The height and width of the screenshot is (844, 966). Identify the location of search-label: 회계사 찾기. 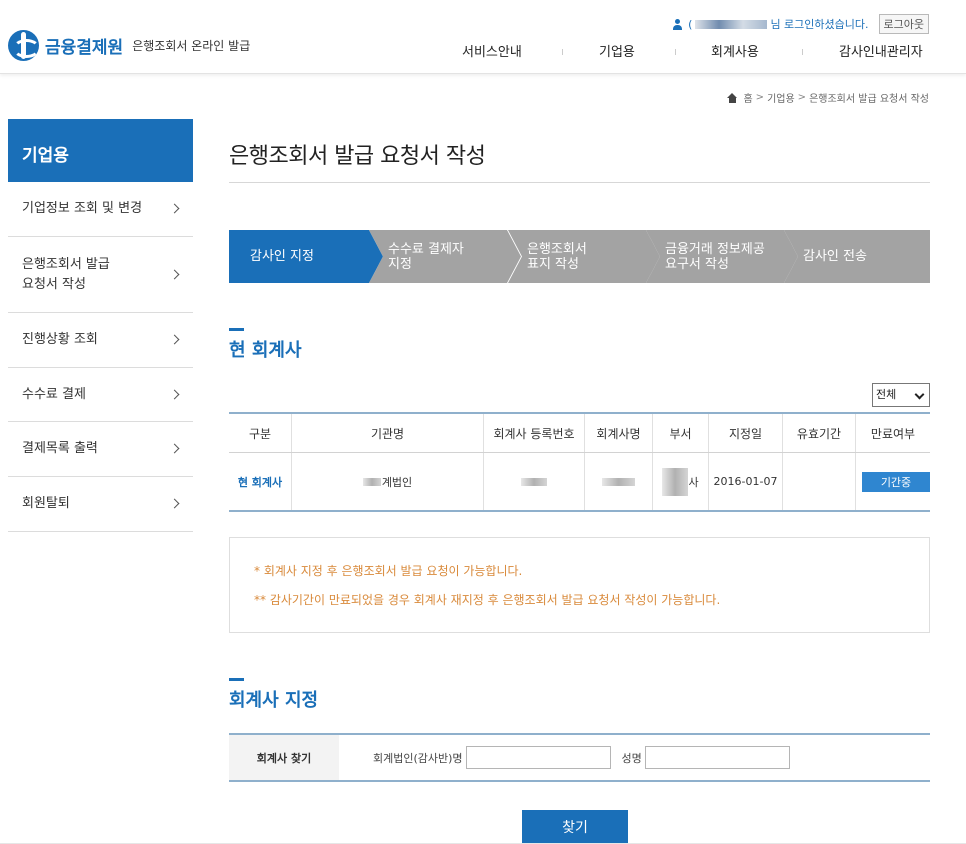
(284, 757).